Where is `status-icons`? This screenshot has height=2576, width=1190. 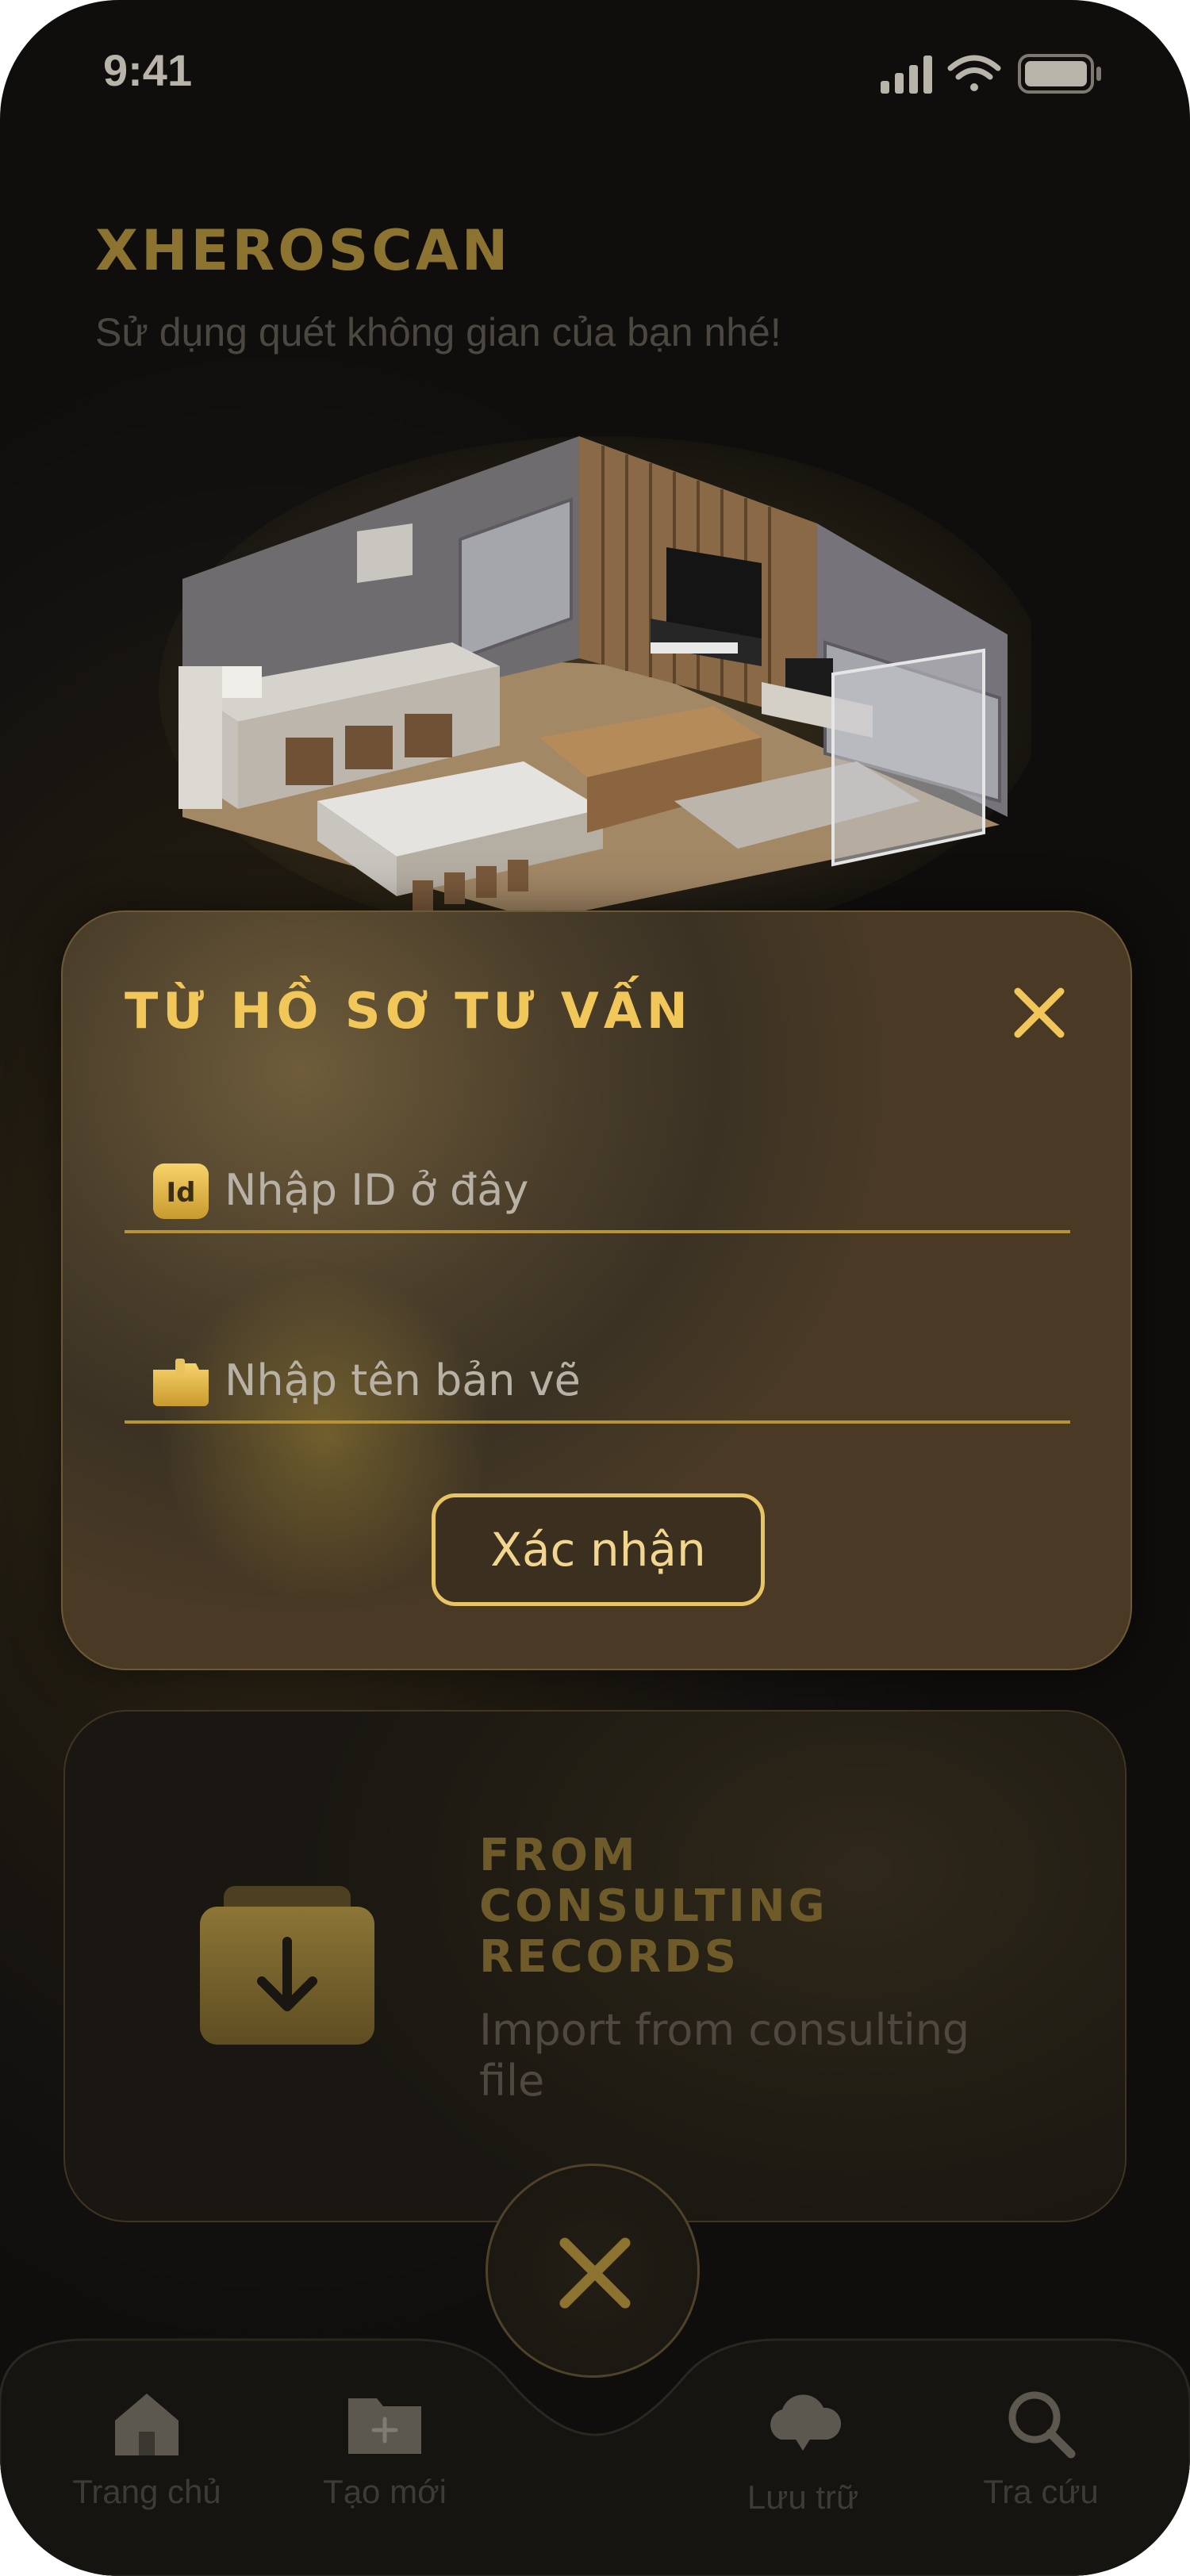
status-icons is located at coordinates (991, 74).